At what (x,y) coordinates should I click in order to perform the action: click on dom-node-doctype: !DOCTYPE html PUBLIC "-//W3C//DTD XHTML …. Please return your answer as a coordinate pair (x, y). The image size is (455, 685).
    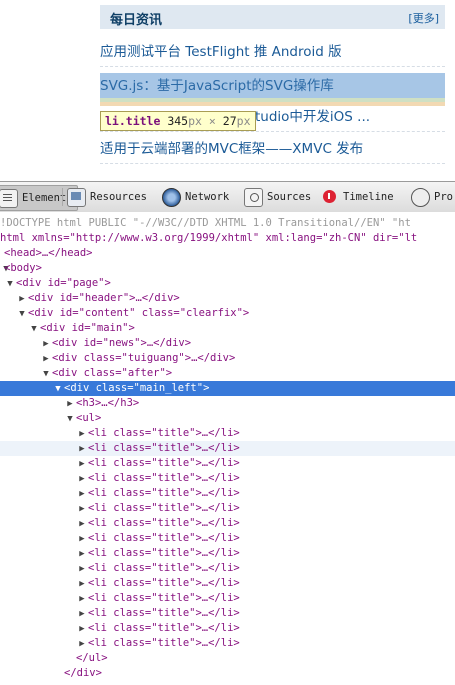
    Looking at the image, I should click on (227, 223).